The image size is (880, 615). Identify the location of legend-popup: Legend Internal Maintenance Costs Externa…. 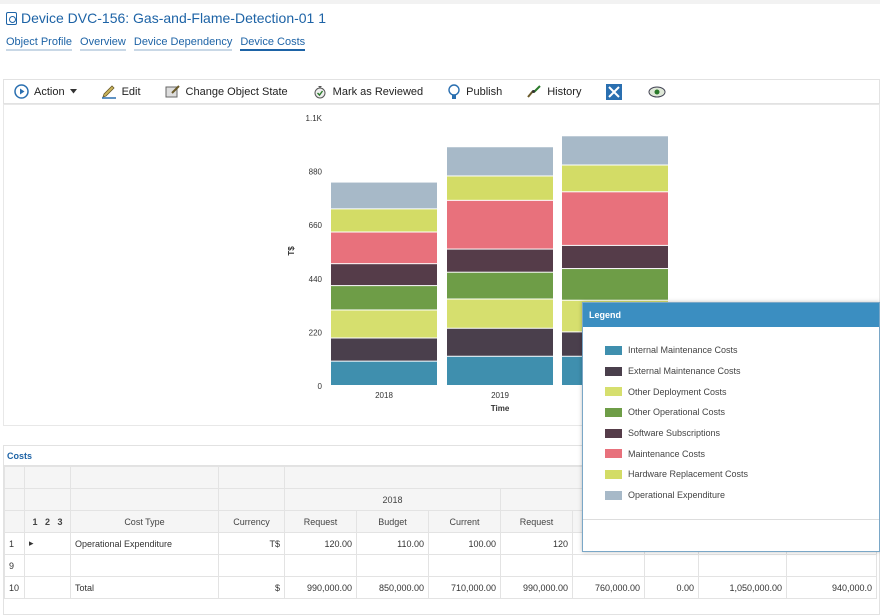
(731, 427).